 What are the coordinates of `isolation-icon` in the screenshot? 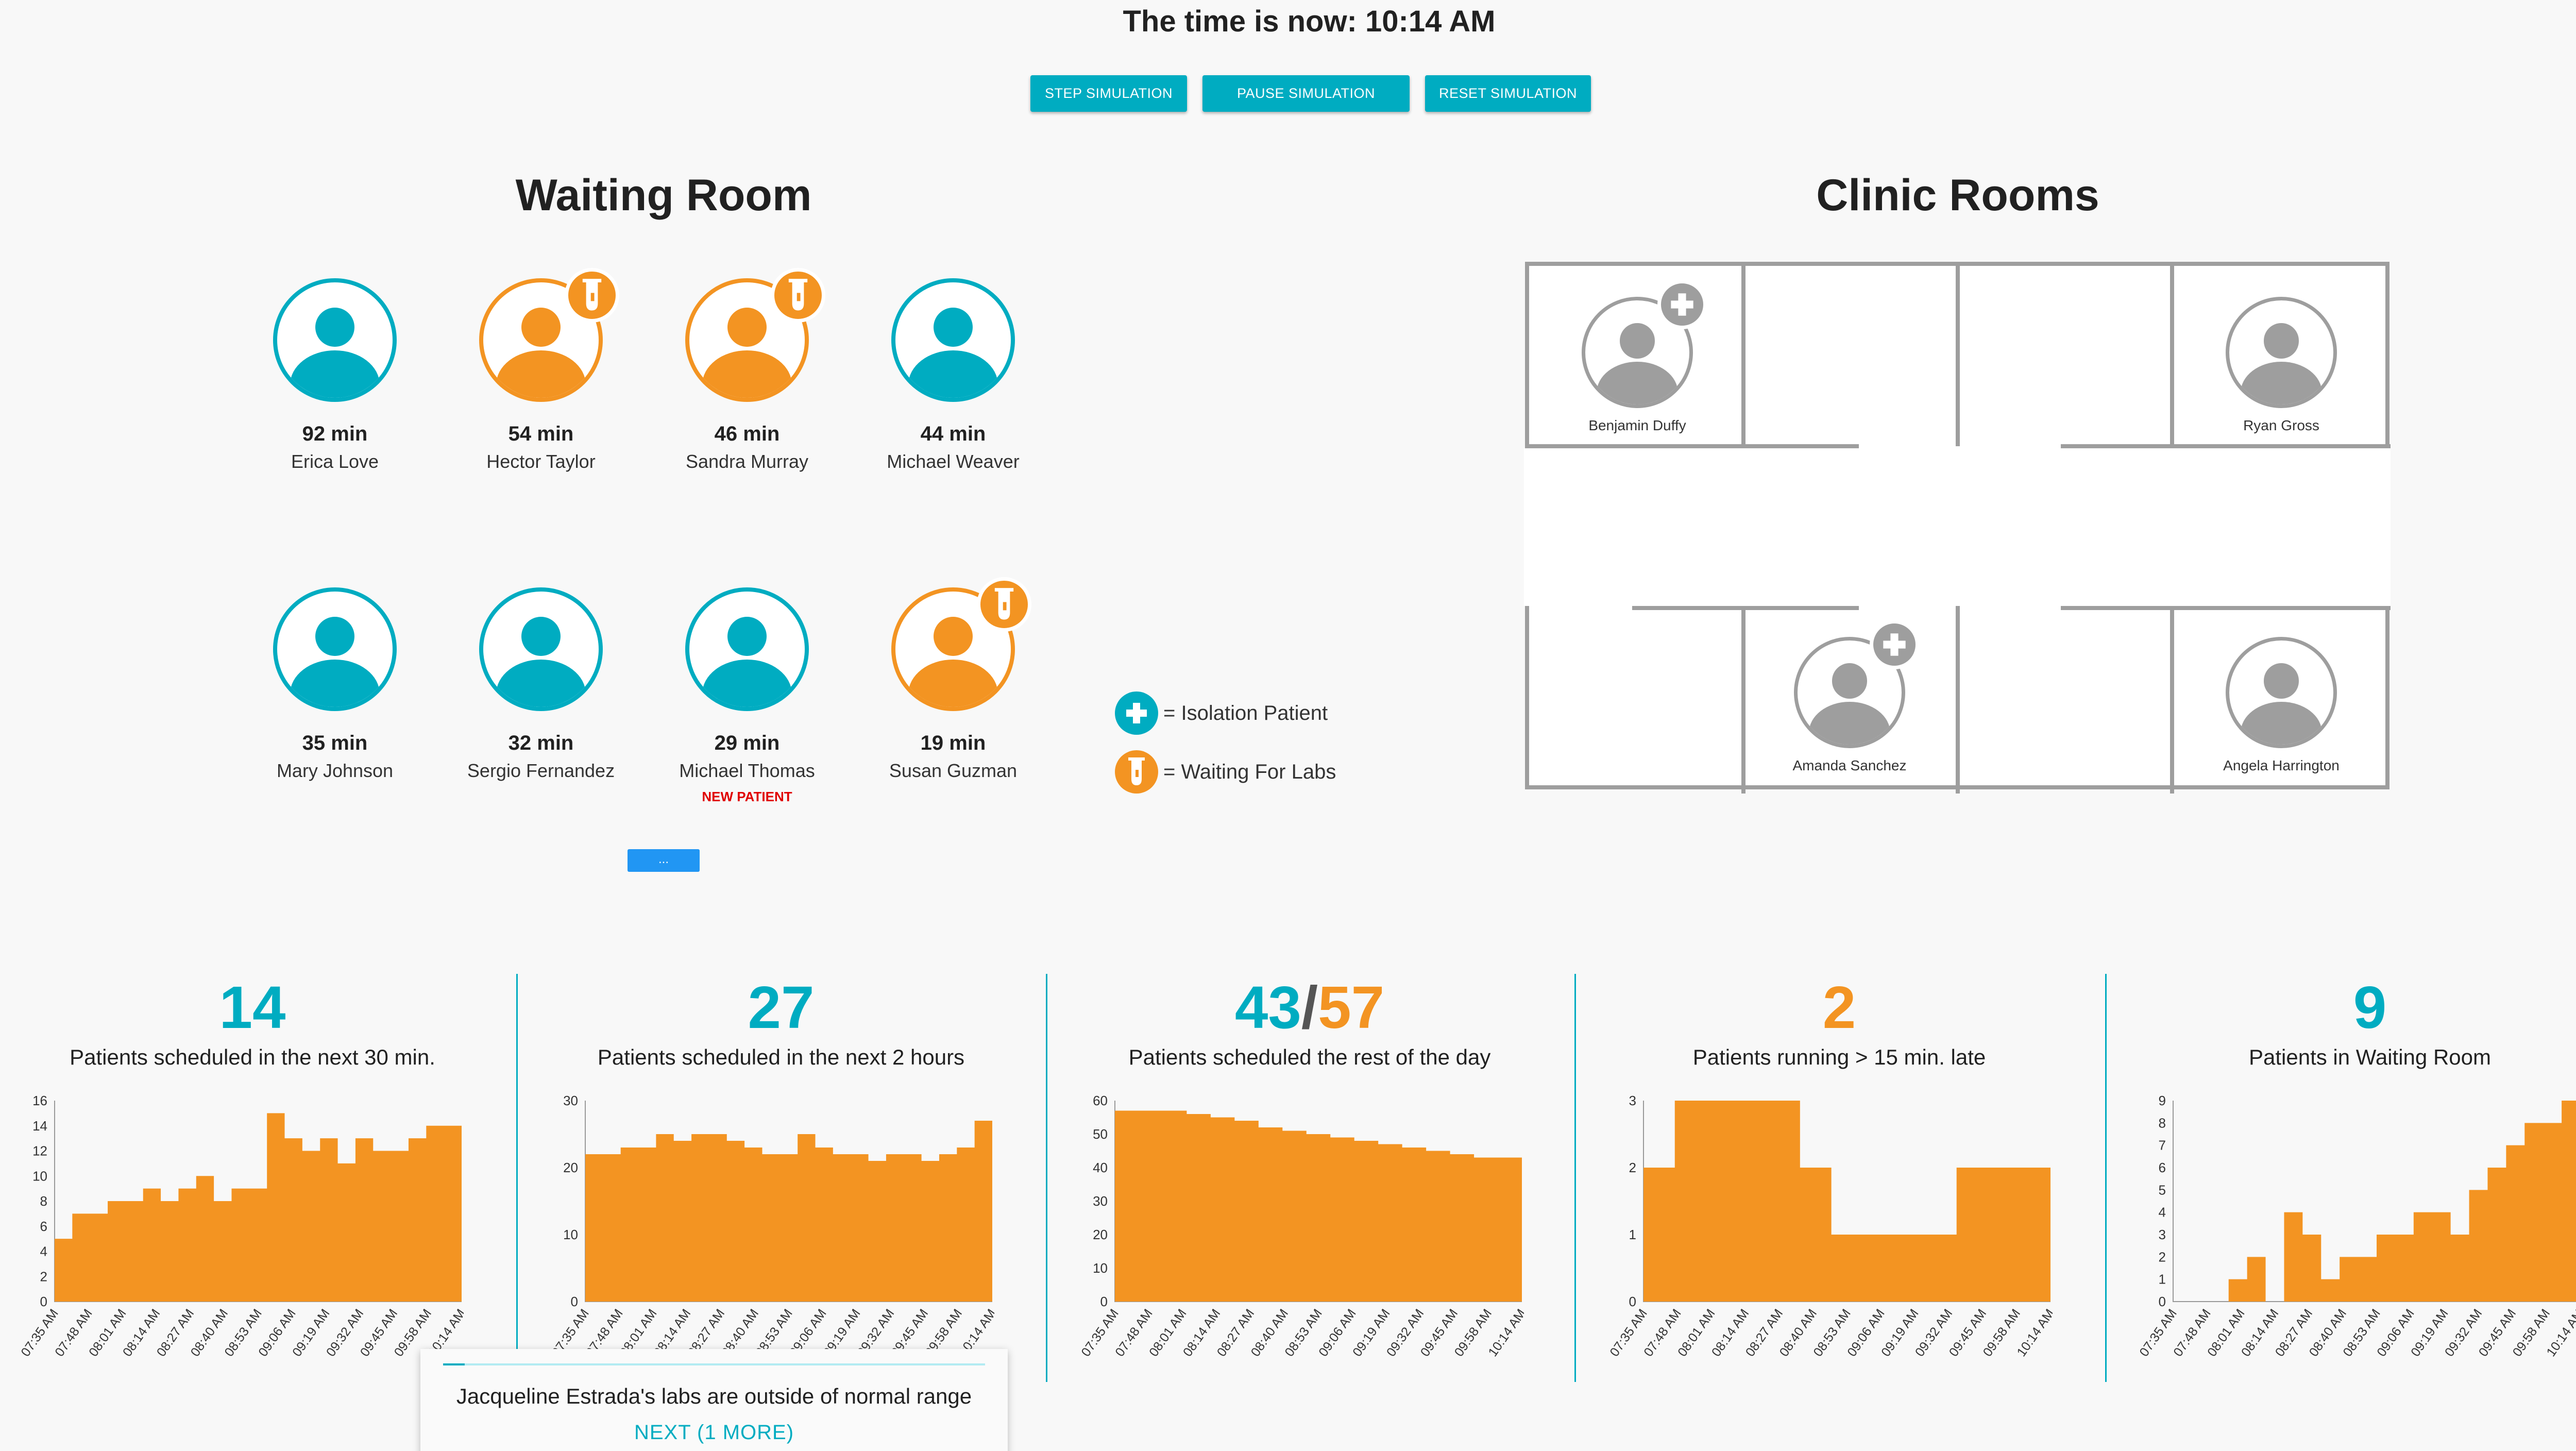 It's located at (1136, 713).